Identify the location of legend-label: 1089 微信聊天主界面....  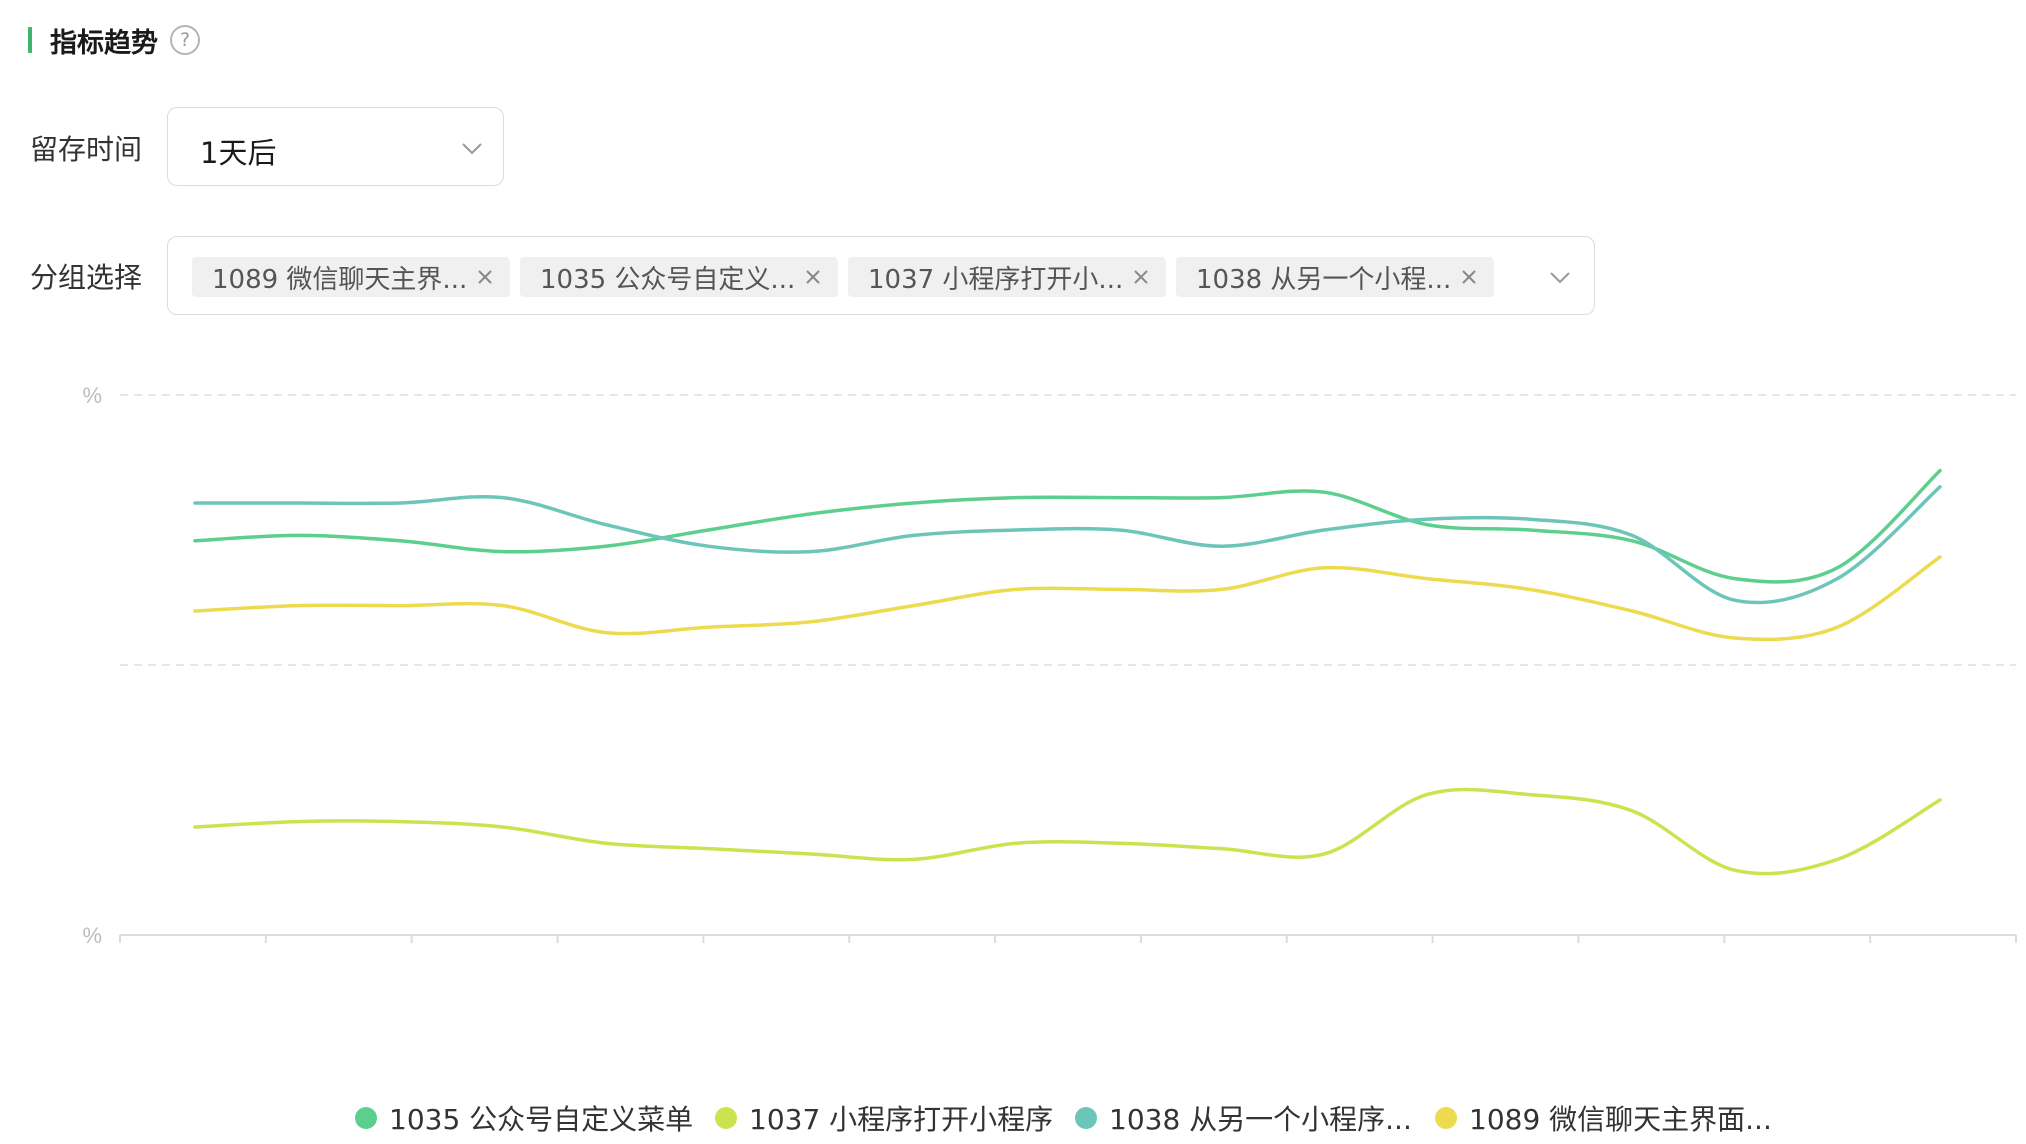
(1620, 1119).